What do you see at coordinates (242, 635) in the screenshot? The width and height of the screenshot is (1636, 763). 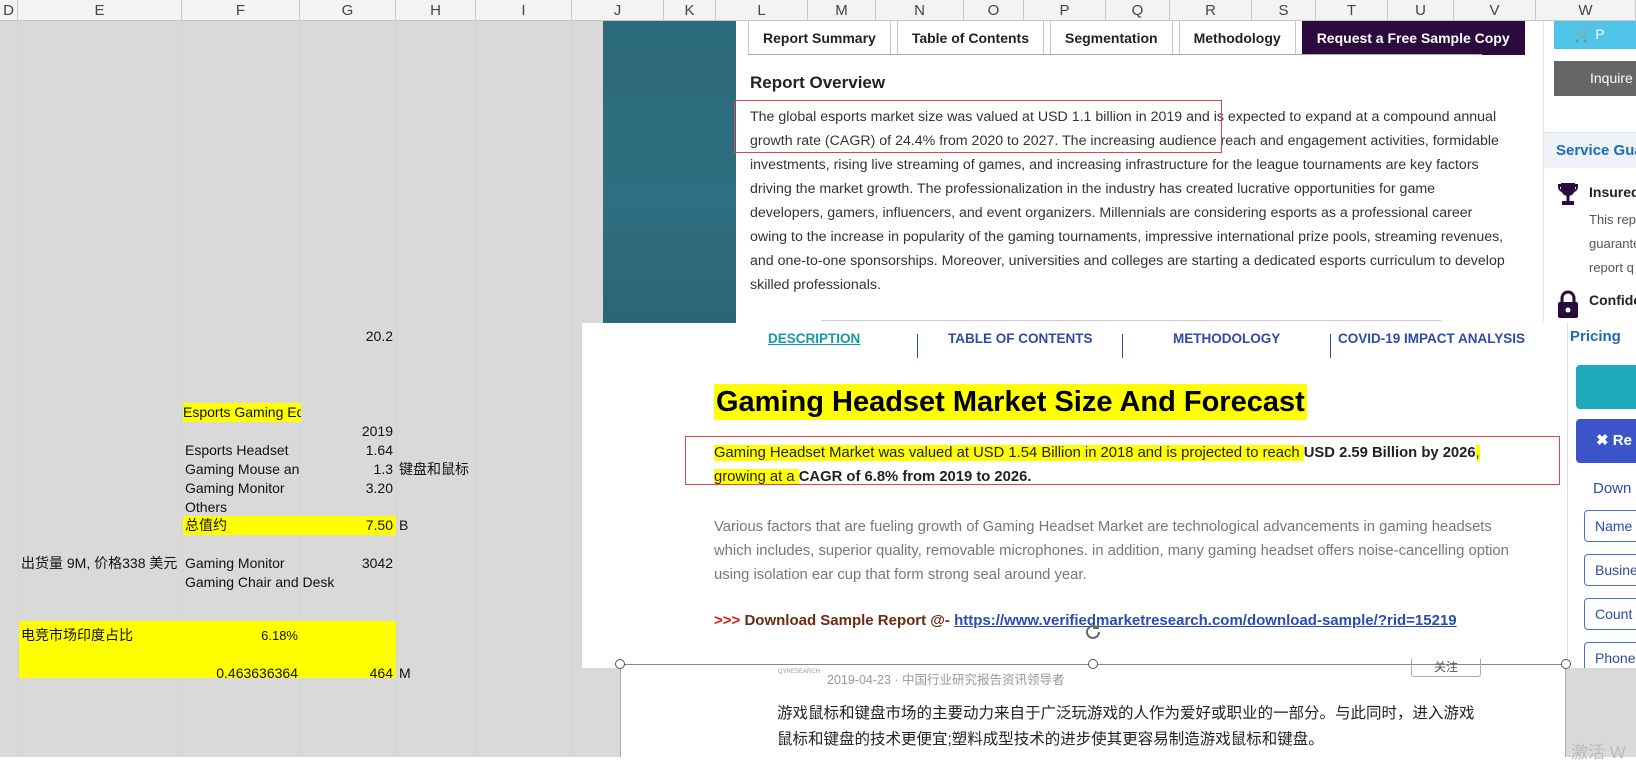 I see `cell-india-pct: 6.18%` at bounding box center [242, 635].